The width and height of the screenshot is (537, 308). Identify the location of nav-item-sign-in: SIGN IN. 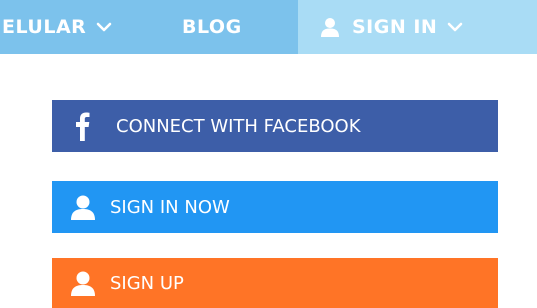
(417, 27).